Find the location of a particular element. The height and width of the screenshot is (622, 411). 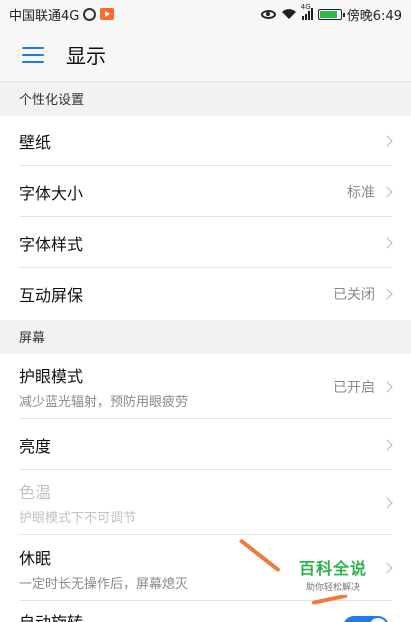

status-bar: 中国联通4G 4G 傍晚6:49 is located at coordinates (205, 14).